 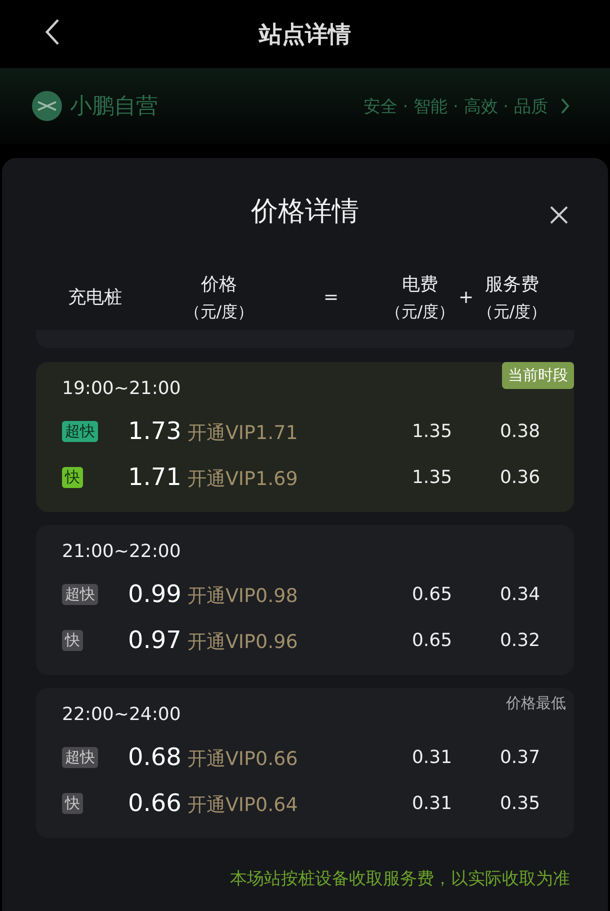 What do you see at coordinates (122, 715) in the screenshot?
I see `time-range: 22:00~24:00` at bounding box center [122, 715].